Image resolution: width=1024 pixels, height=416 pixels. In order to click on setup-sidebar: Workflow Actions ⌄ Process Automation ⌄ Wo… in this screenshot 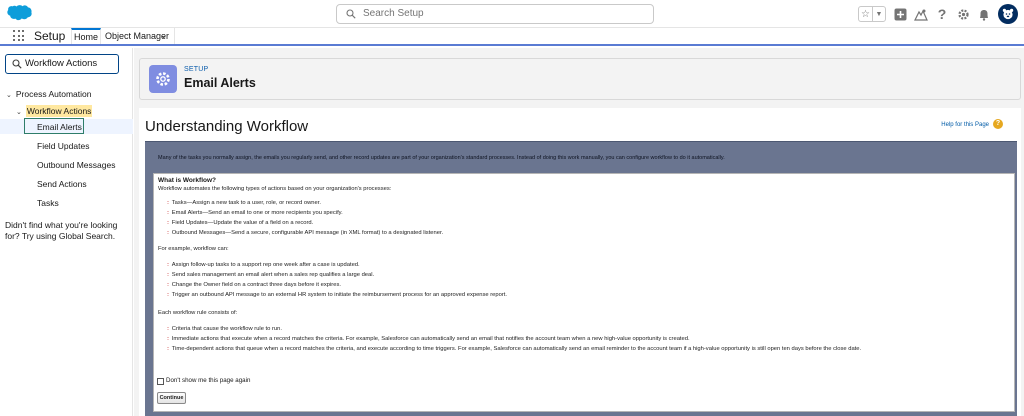, I will do `click(66, 232)`.